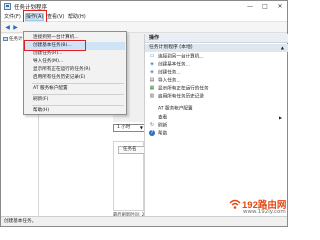 The image size is (320, 240). I want to click on task-status-table: 任务名, so click(129, 176).